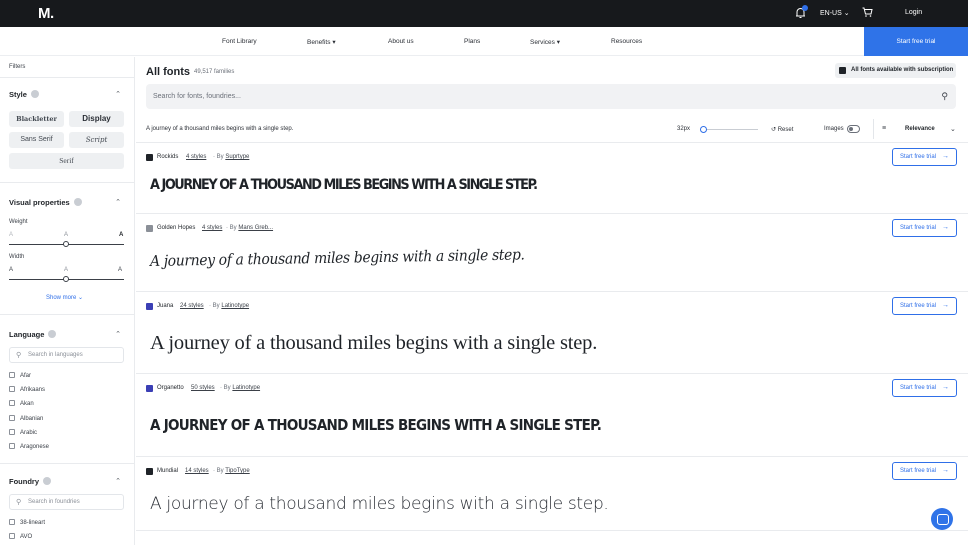 The width and height of the screenshot is (968, 545). Describe the element at coordinates (54, 502) in the screenshot. I see `foundry-search-placeholder: Search in foundries` at that location.